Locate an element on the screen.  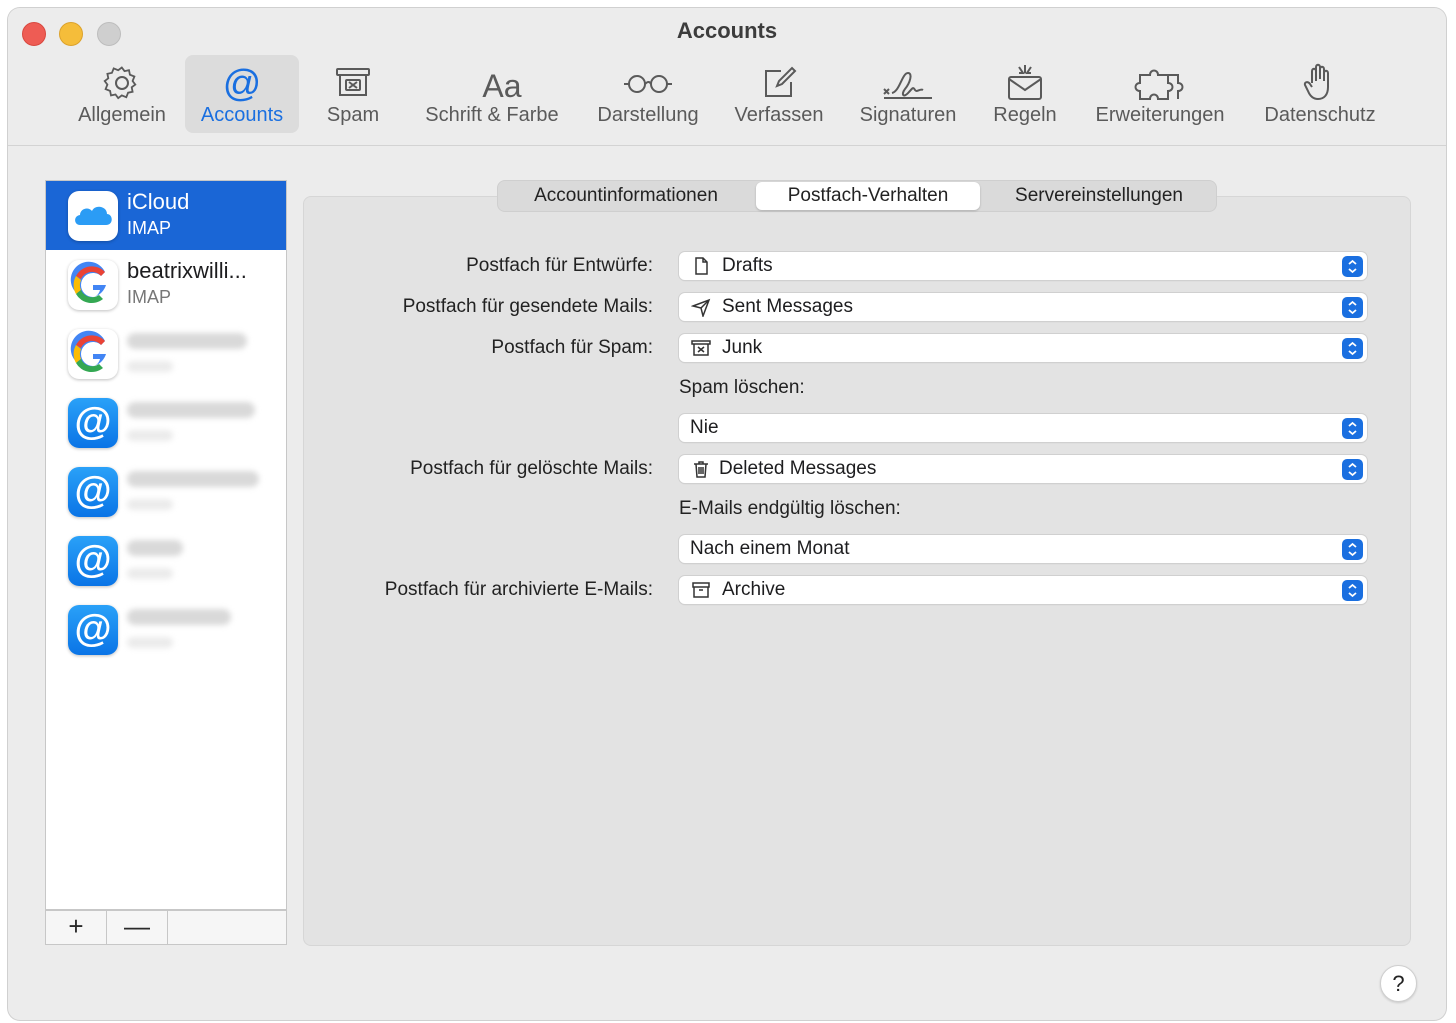
spam-mailbox-popup: Junk is located at coordinates (1023, 348).